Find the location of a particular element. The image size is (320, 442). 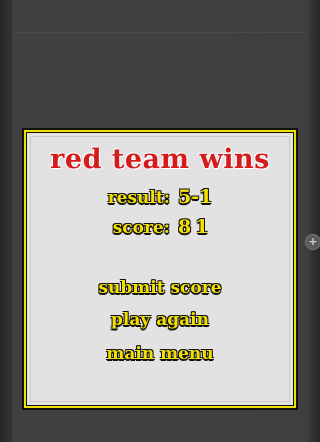

result-row: result: 5-1 is located at coordinates (161, 199).